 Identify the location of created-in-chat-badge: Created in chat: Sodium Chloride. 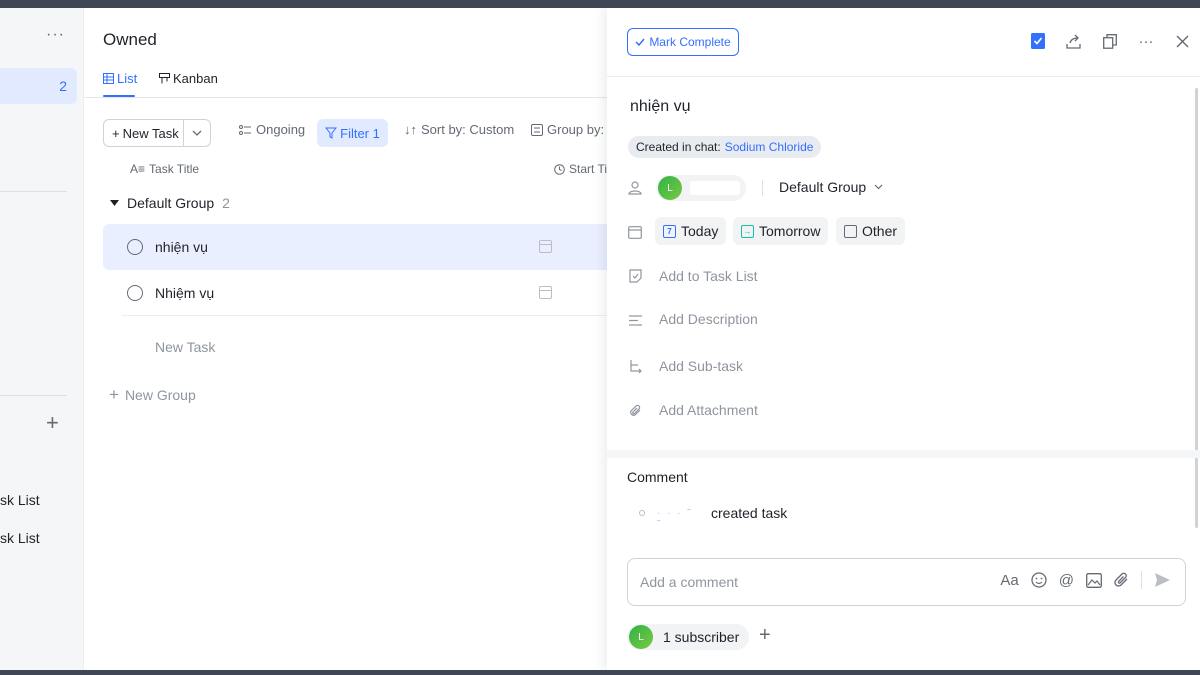
(725, 147).